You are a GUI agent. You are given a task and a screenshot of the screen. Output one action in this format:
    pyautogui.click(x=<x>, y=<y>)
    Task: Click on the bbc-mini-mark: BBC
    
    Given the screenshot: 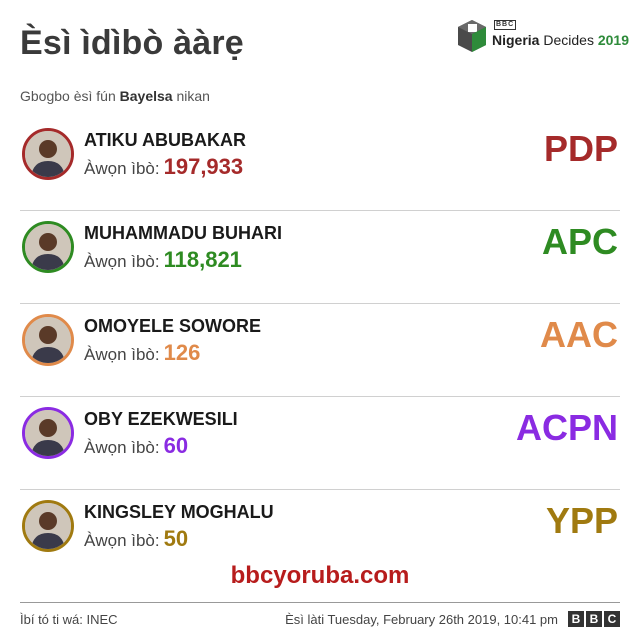 What is the action you would take?
    pyautogui.click(x=505, y=25)
    